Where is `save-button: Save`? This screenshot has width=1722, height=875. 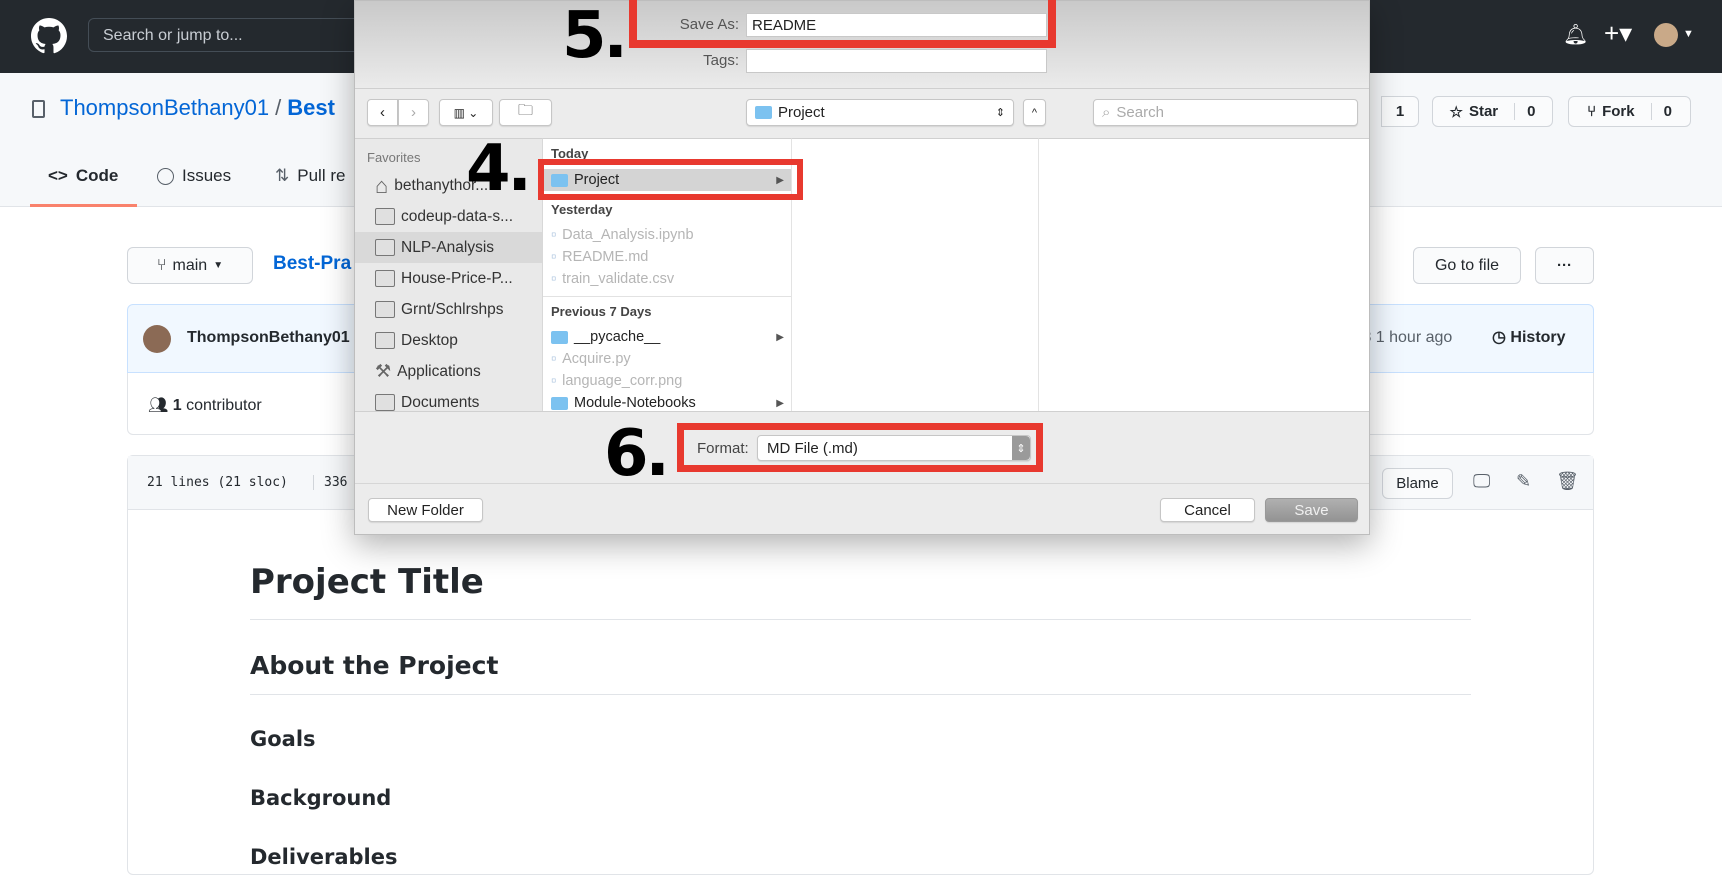
save-button: Save is located at coordinates (1311, 510).